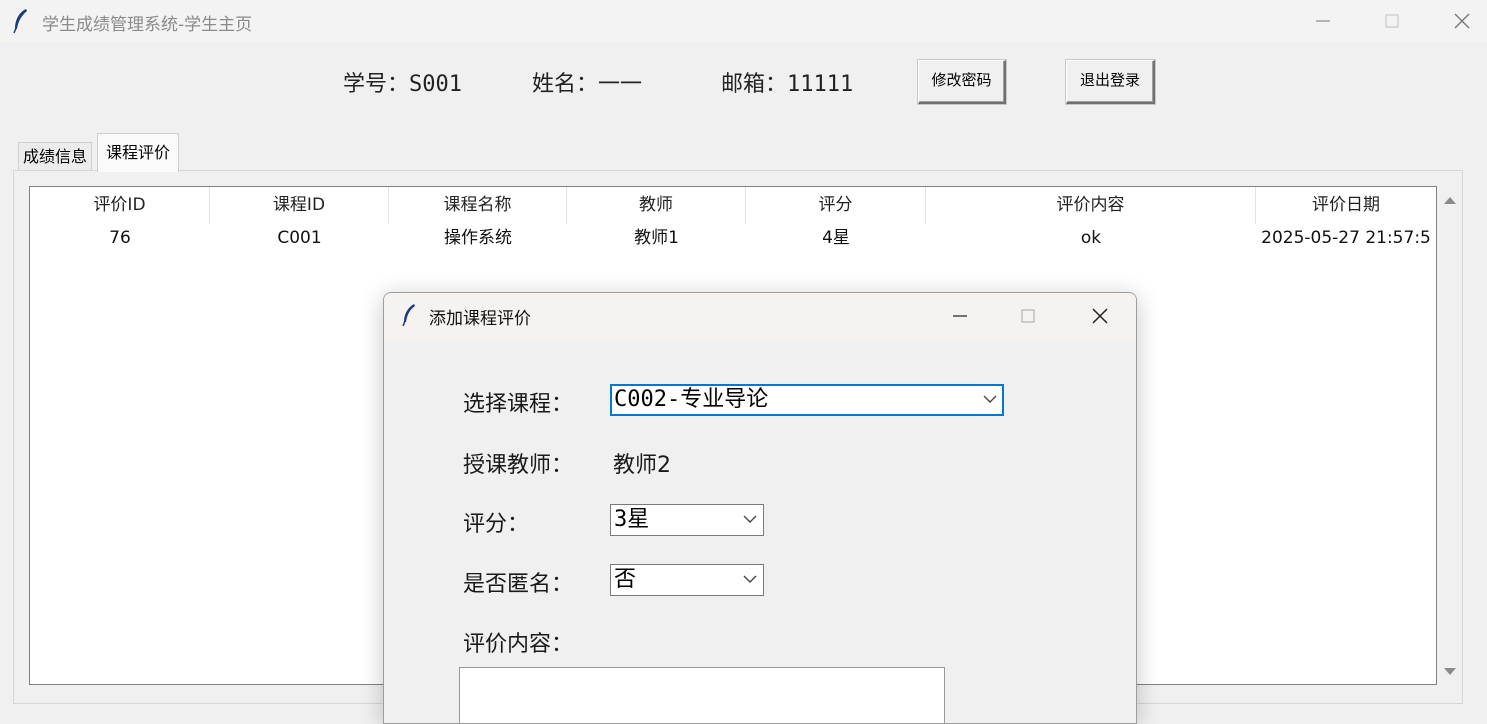 This screenshot has height=724, width=1487. I want to click on minimize-button, so click(1323, 21).